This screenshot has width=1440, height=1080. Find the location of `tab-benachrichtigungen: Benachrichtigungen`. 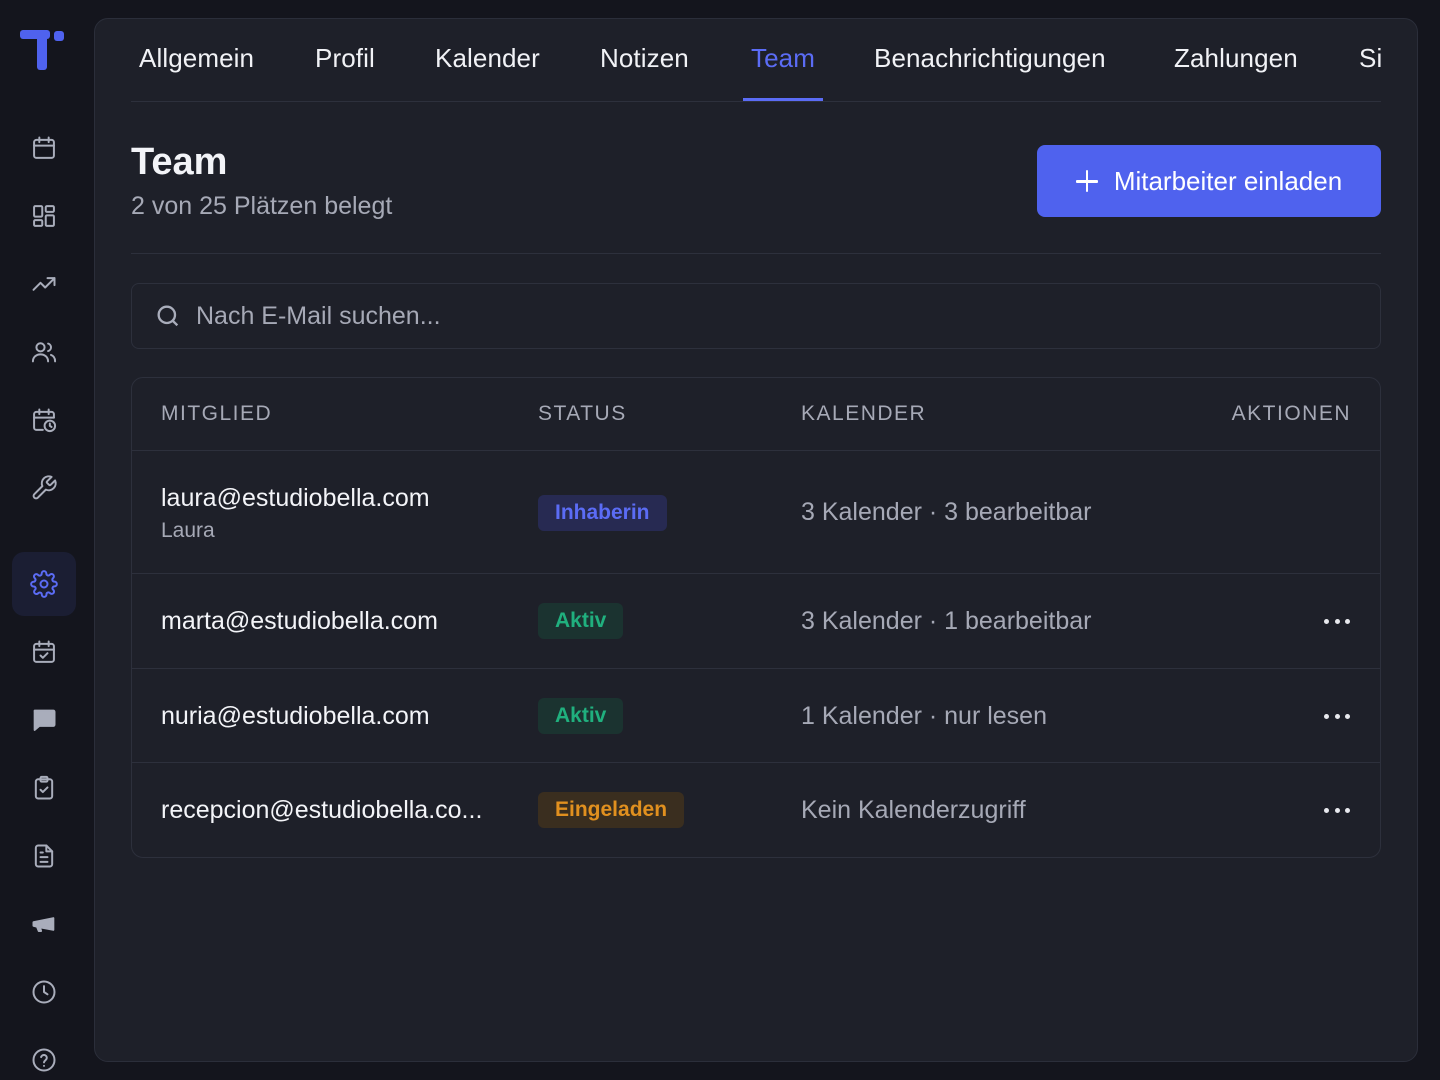

tab-benachrichtigungen: Benachrichtigungen is located at coordinates (990, 72).